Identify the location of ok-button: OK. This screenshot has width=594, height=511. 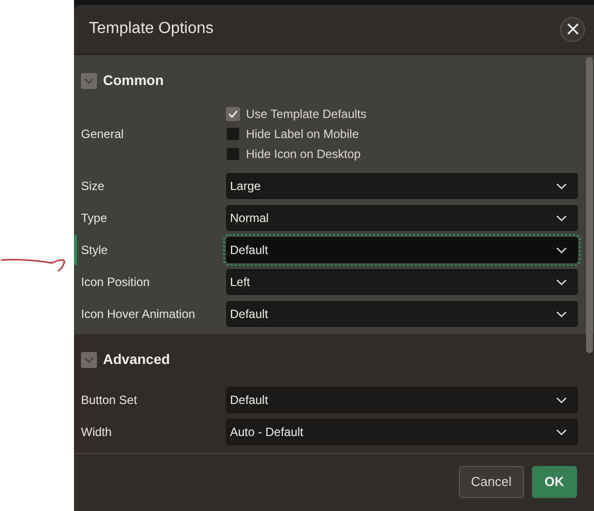
(554, 482).